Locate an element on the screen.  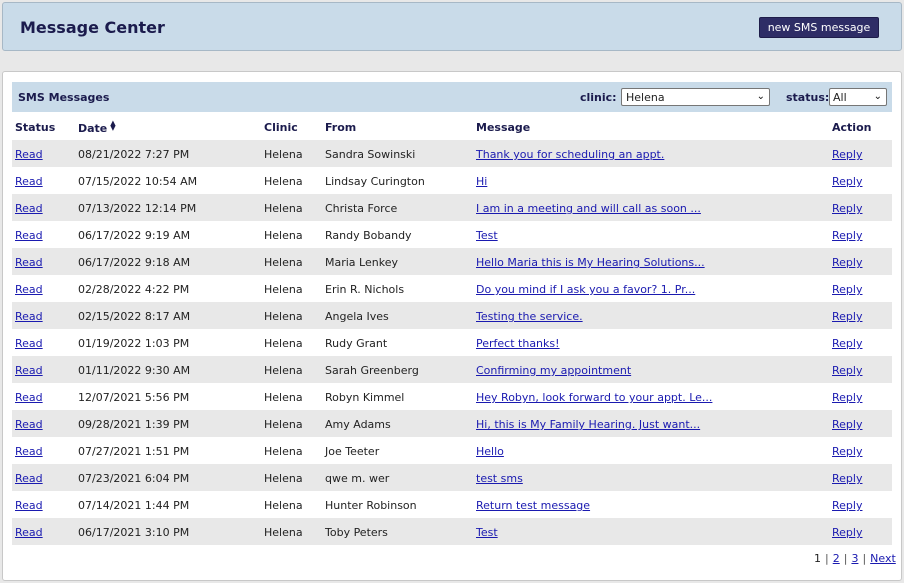
status-filter-value: All is located at coordinates (840, 97).